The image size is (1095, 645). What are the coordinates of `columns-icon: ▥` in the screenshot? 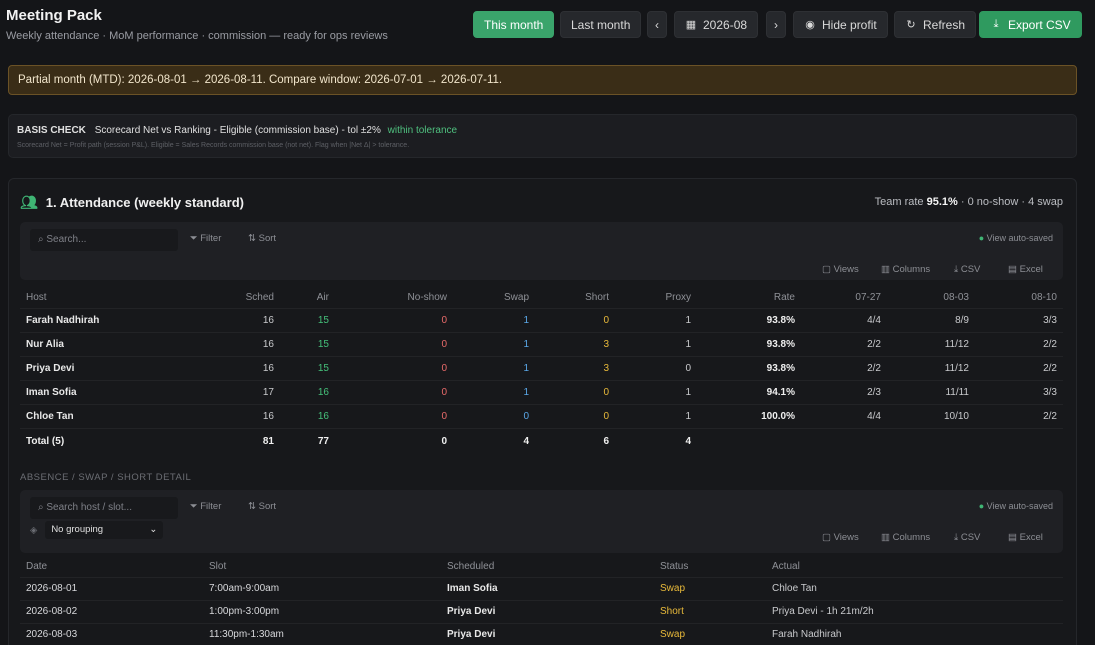 It's located at (887, 537).